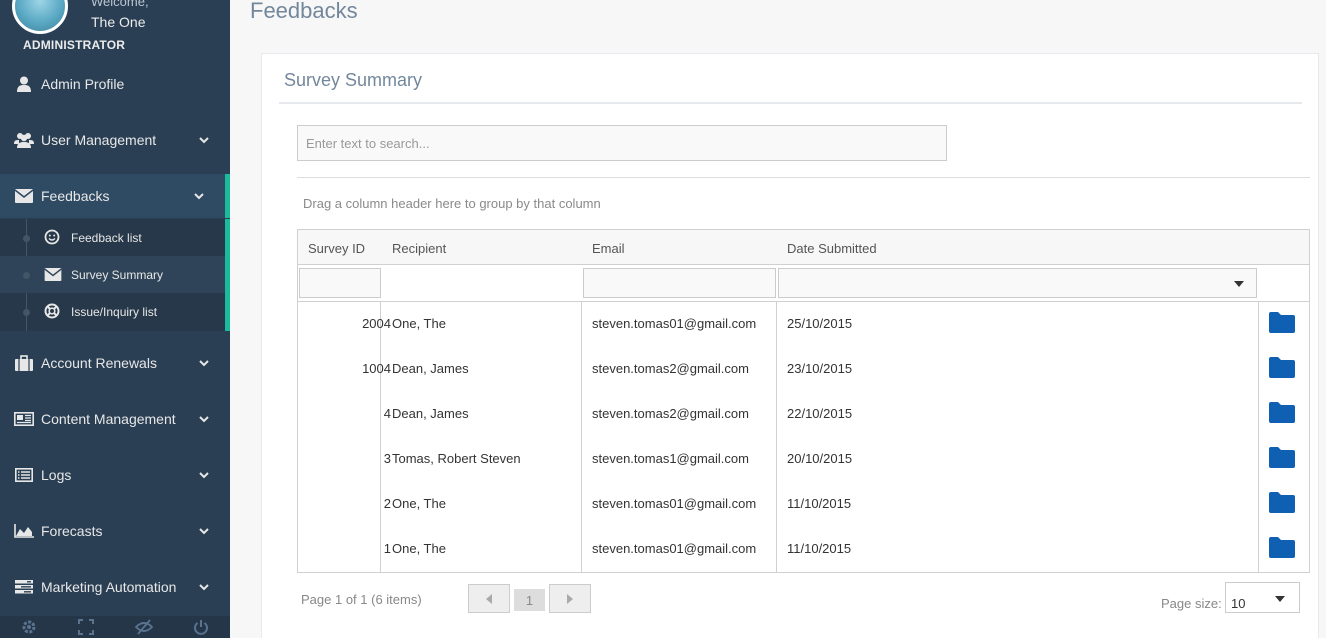 This screenshot has width=1326, height=638. Describe the element at coordinates (803, 177) in the screenshot. I see `group-panel-divider` at that location.